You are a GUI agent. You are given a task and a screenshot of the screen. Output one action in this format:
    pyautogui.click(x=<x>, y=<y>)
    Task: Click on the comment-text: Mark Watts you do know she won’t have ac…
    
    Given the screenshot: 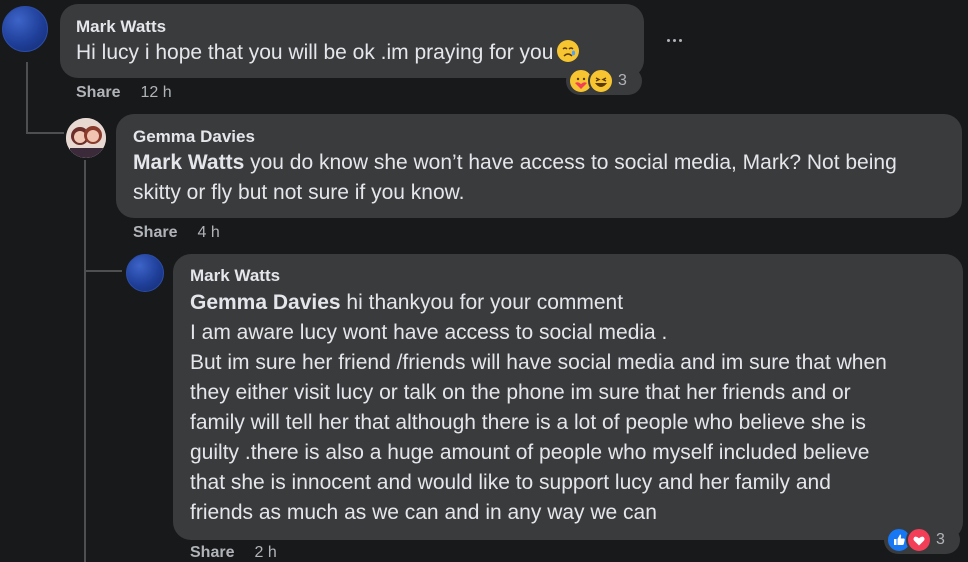 What is the action you would take?
    pyautogui.click(x=515, y=177)
    